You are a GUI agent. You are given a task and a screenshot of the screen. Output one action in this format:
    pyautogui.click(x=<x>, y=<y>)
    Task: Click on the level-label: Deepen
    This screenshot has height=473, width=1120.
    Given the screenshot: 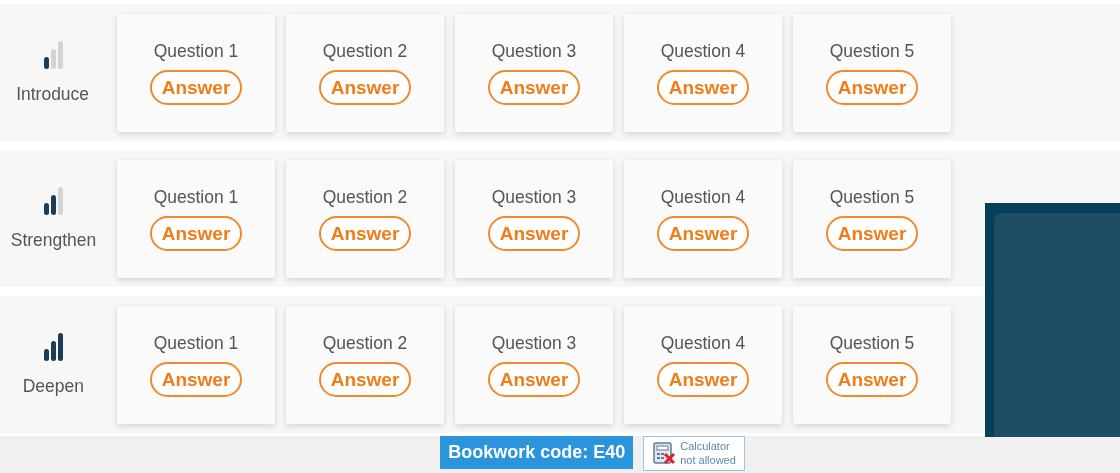 What is the action you would take?
    pyautogui.click(x=53, y=385)
    